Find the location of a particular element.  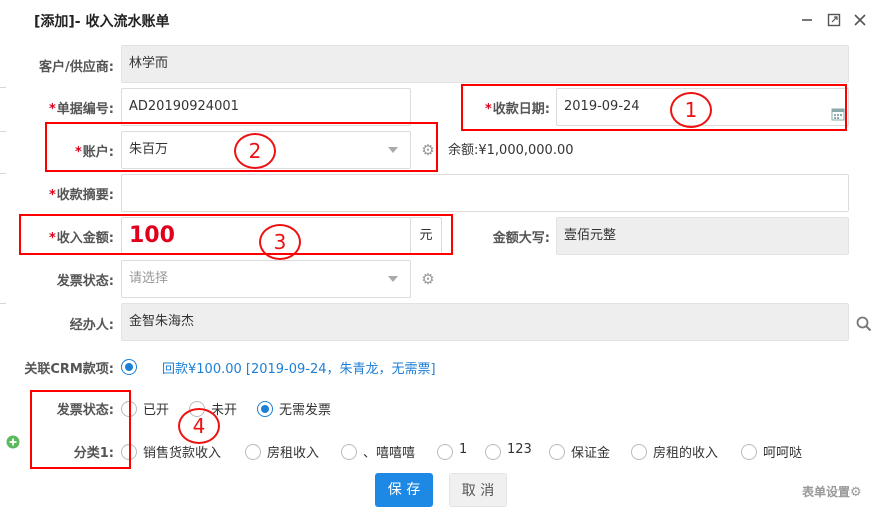

category-option: 、嘻嘻嘻 is located at coordinates (389, 451).